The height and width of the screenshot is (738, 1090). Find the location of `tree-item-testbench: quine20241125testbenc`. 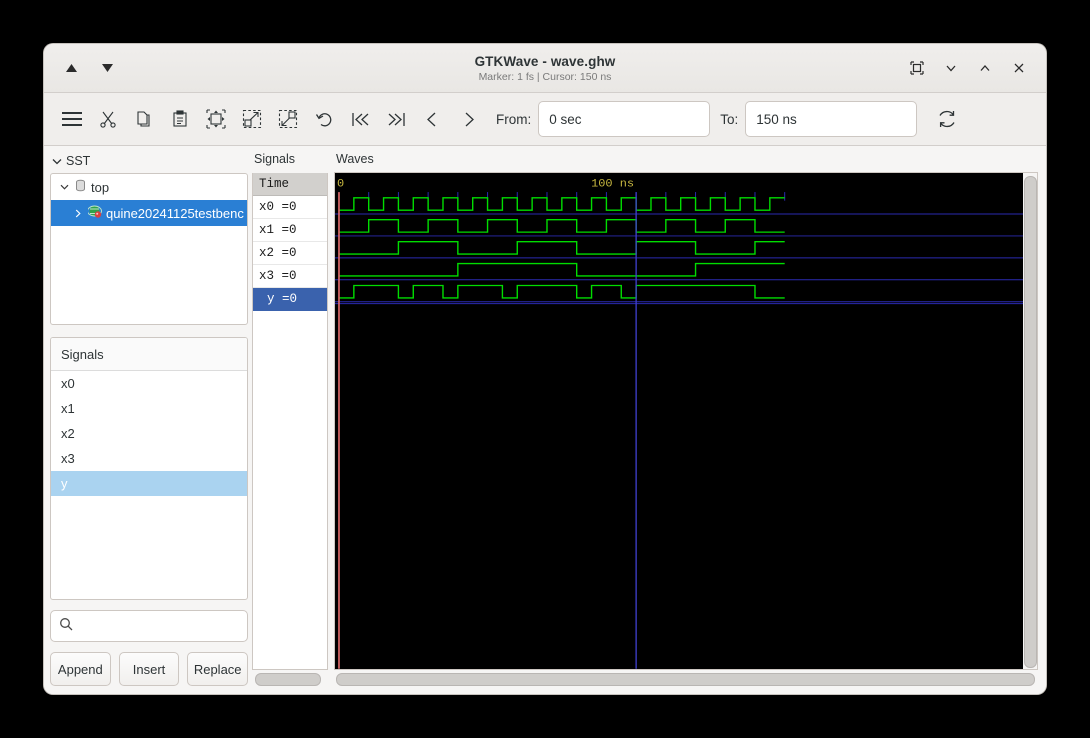

tree-item-testbench: quine20241125testbenc is located at coordinates (149, 213).